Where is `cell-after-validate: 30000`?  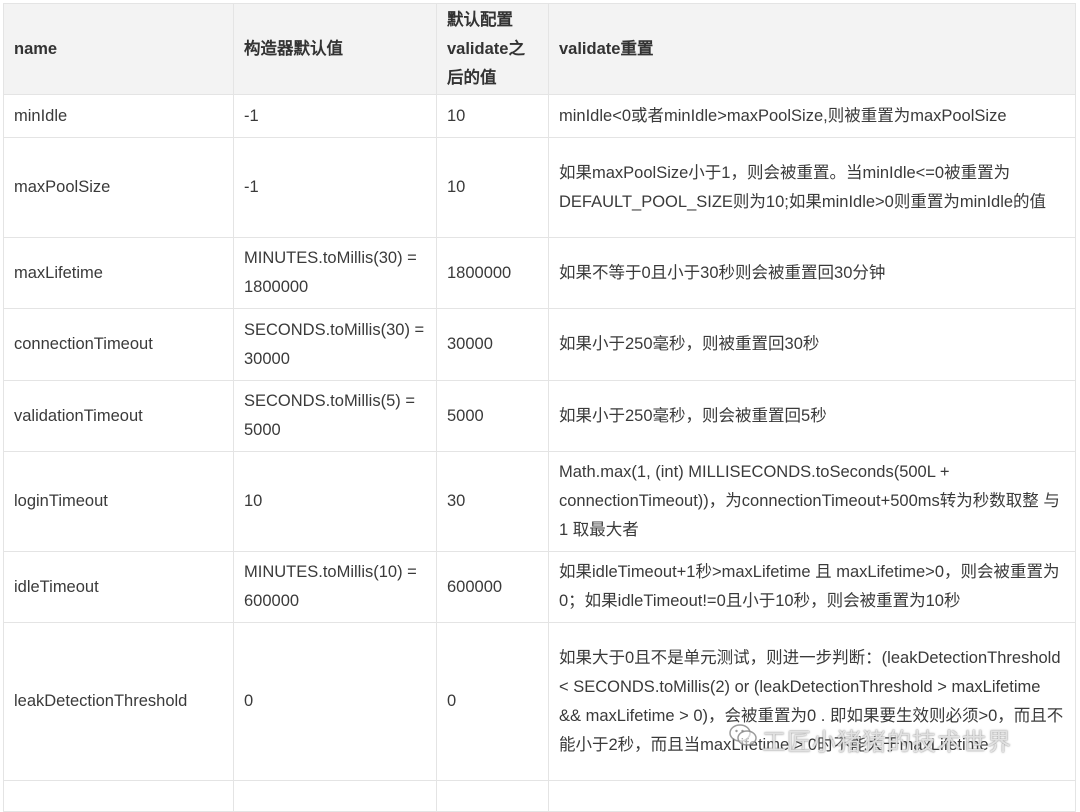
cell-after-validate: 30000 is located at coordinates (492, 344).